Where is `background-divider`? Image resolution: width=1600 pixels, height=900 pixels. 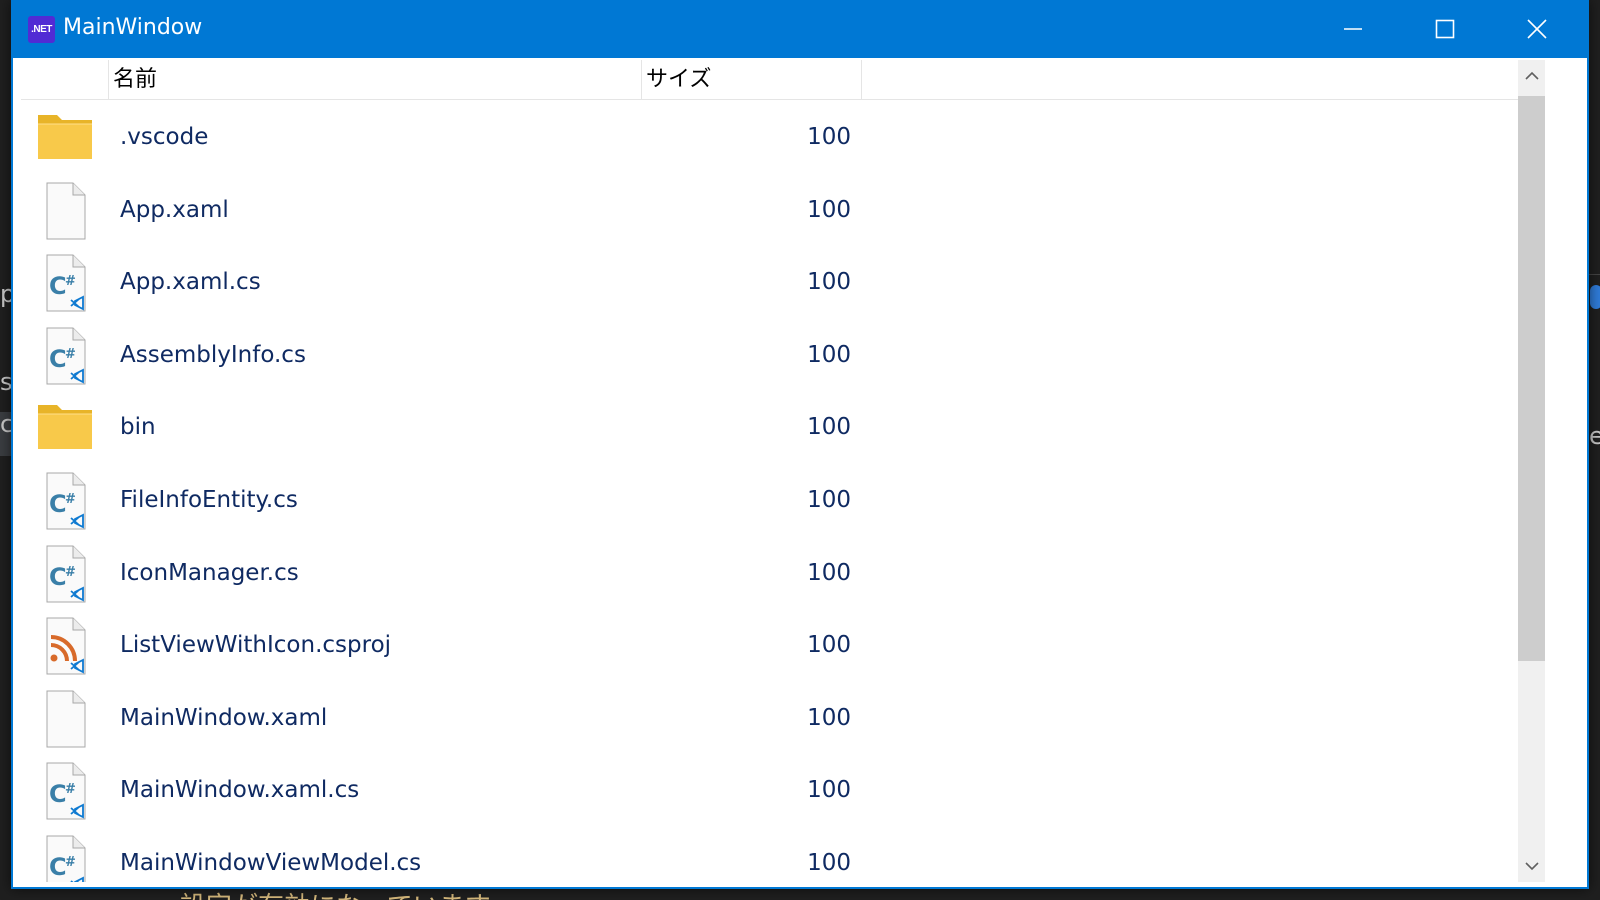
background-divider is located at coordinates (1594, 274).